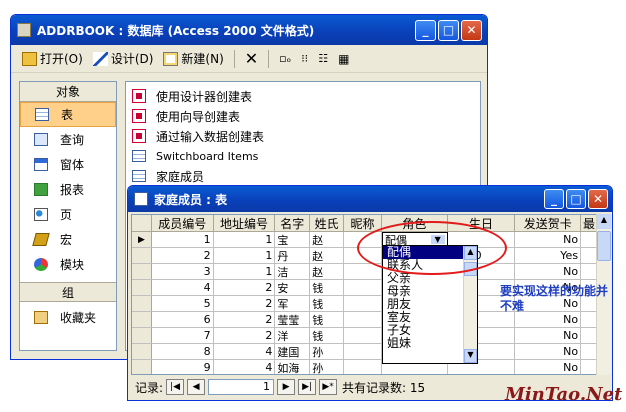 The height and width of the screenshot is (412, 626). I want to click on minimize-button: _, so click(425, 30).